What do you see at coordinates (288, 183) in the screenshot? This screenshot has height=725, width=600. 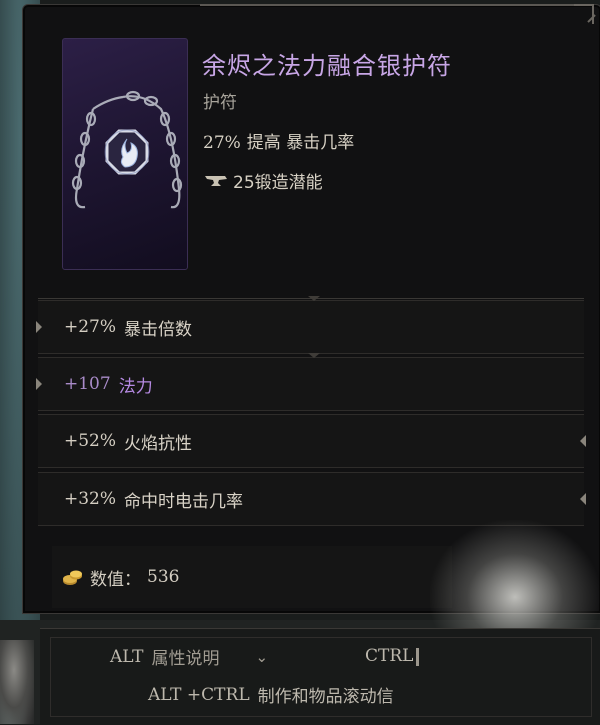 I see `forging-text: 锻造潜能` at bounding box center [288, 183].